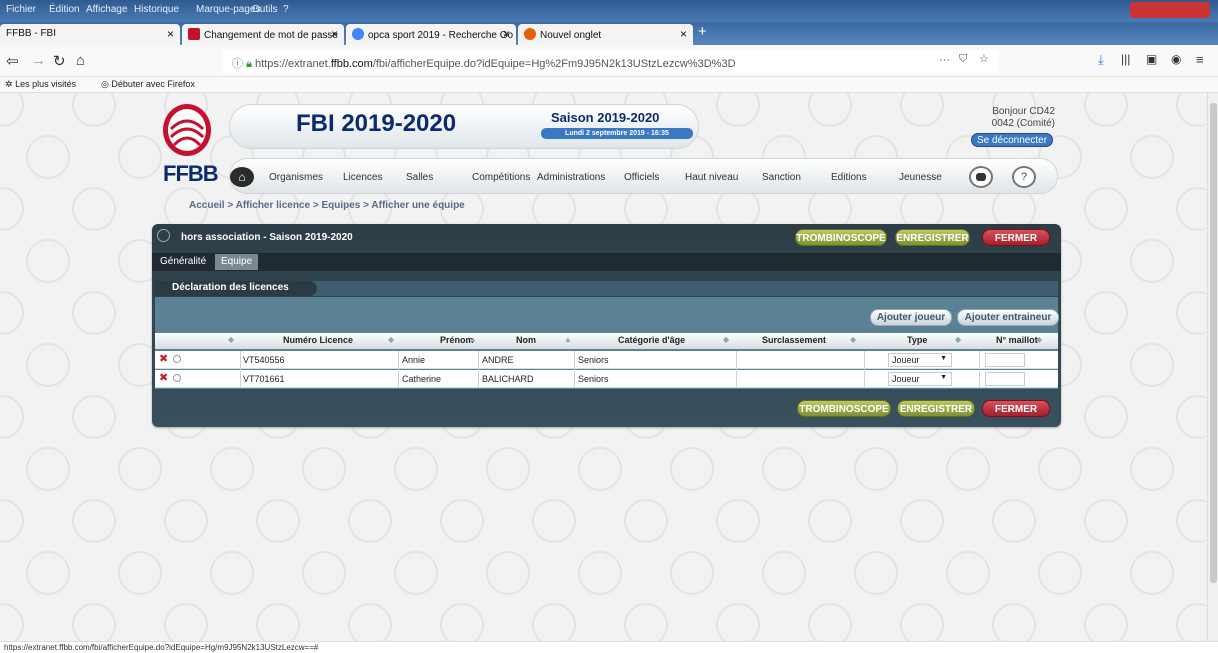  Describe the element at coordinates (932, 237) in the screenshot. I see `save-button: ENREGISTRER` at that location.